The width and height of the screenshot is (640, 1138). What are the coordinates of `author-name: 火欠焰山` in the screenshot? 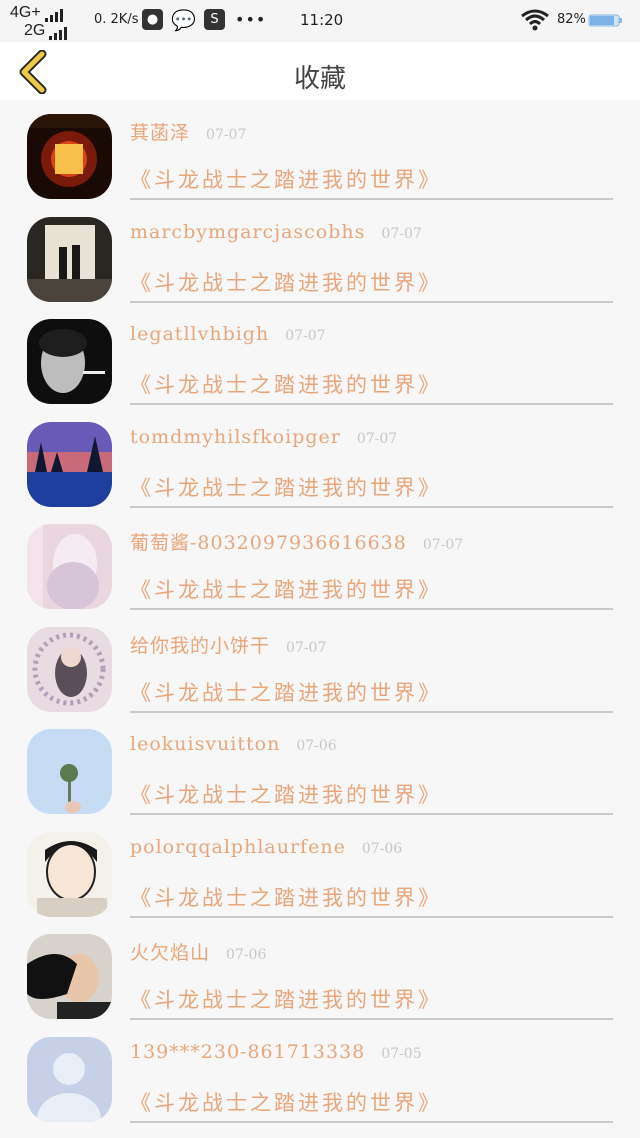 It's located at (170, 953).